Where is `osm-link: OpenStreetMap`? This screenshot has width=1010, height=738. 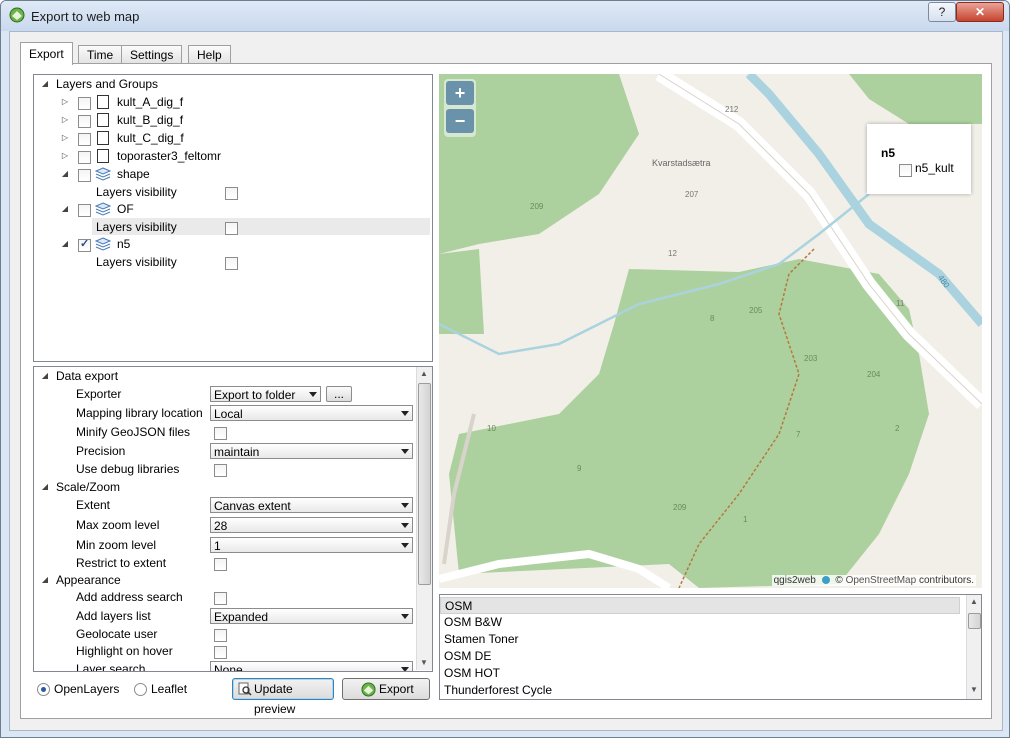 osm-link: OpenStreetMap is located at coordinates (881, 580).